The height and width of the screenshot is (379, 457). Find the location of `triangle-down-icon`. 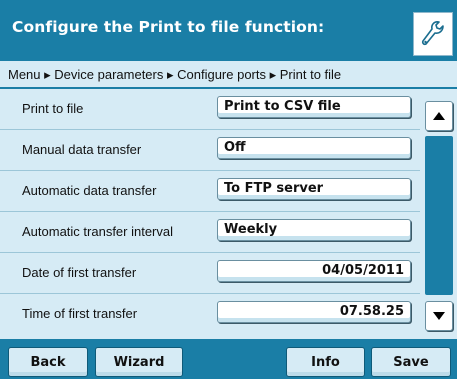

triangle-down-icon is located at coordinates (439, 316).